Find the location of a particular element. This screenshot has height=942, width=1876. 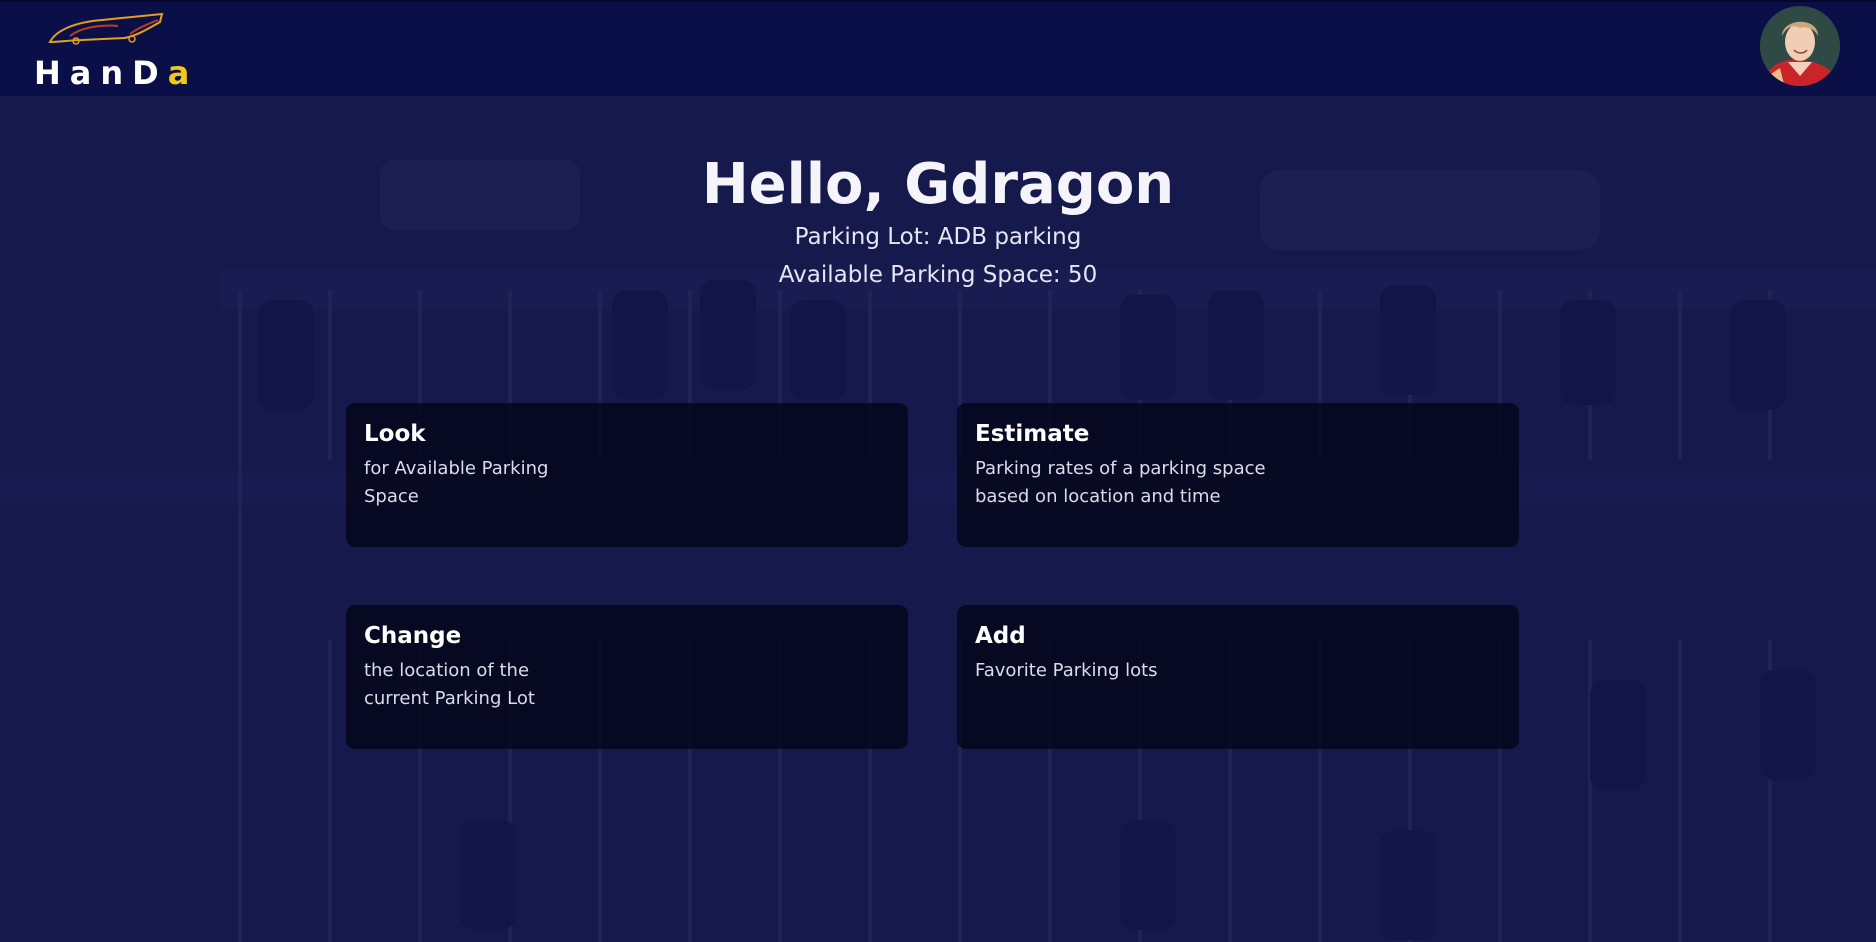

add-card: Add Favorite Parking lots is located at coordinates (1238, 677).